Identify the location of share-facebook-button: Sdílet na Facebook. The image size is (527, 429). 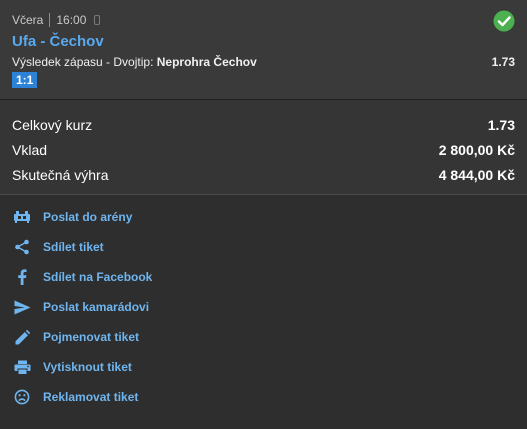
(82, 277).